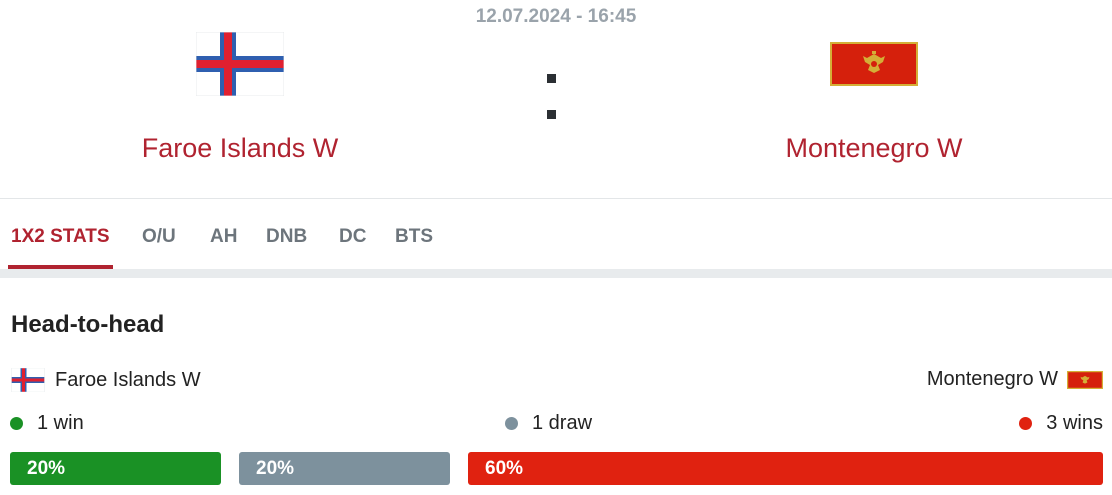 The height and width of the screenshot is (495, 1112). I want to click on tab-asian-handicap: AH, so click(223, 234).